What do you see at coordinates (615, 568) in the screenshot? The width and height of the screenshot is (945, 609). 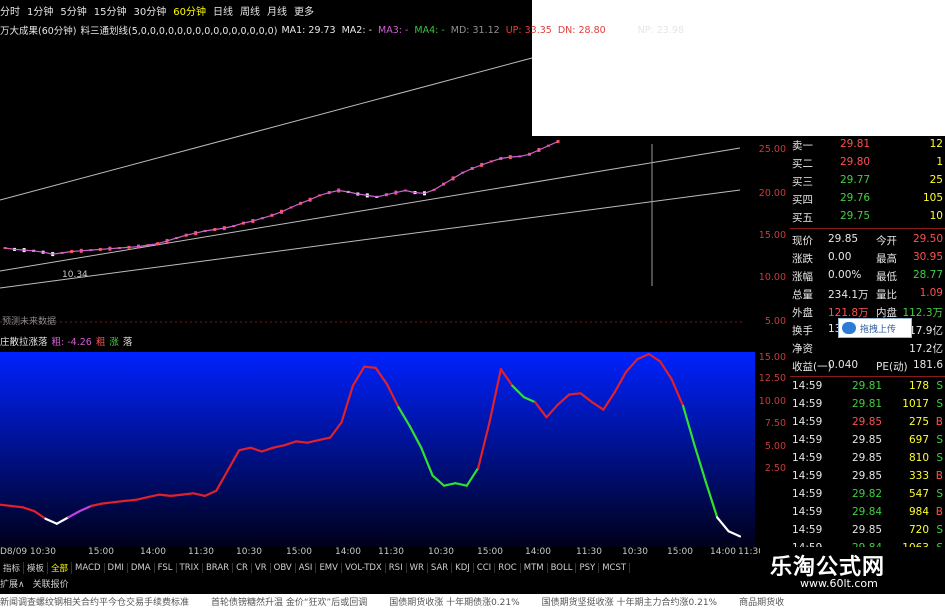 I see `indicator-tab: MCST` at bounding box center [615, 568].